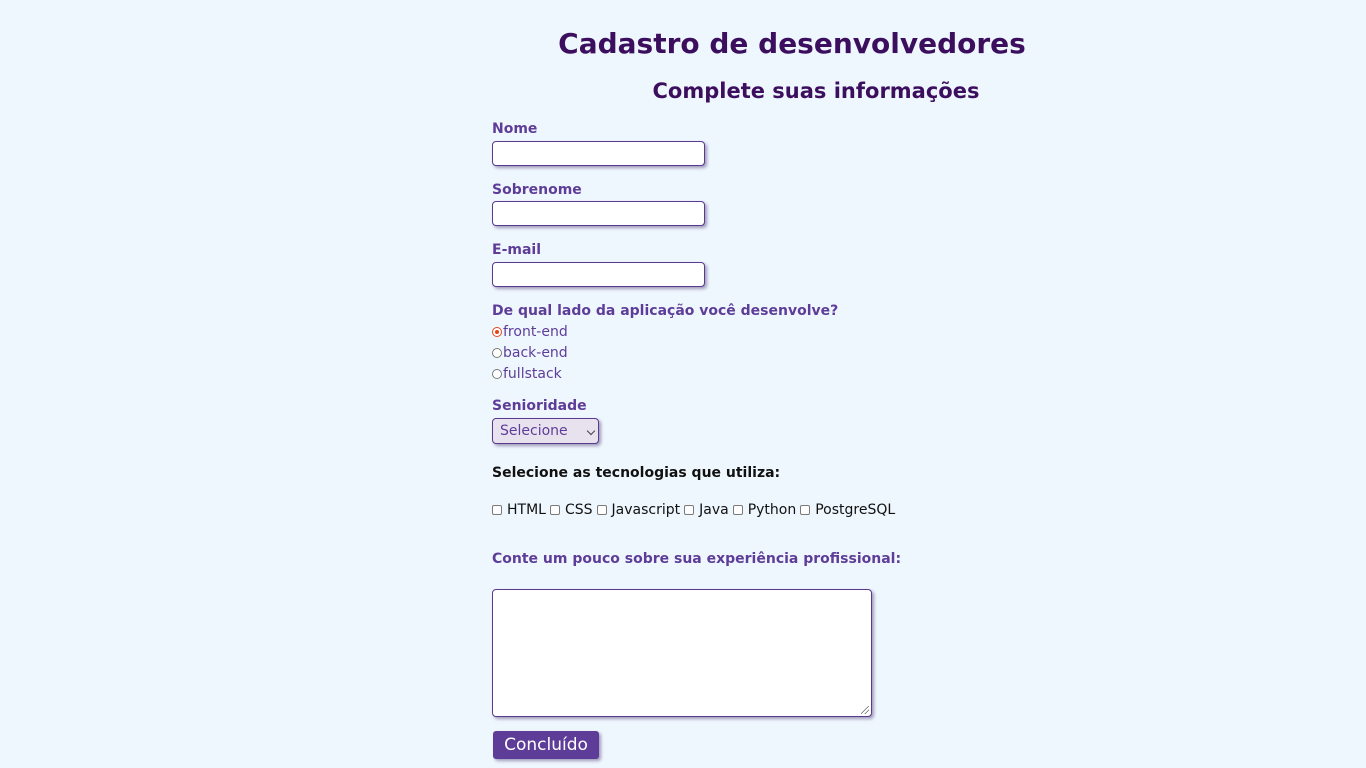  Describe the element at coordinates (535, 353) in the screenshot. I see `radio-label-back-end: back-end` at that location.